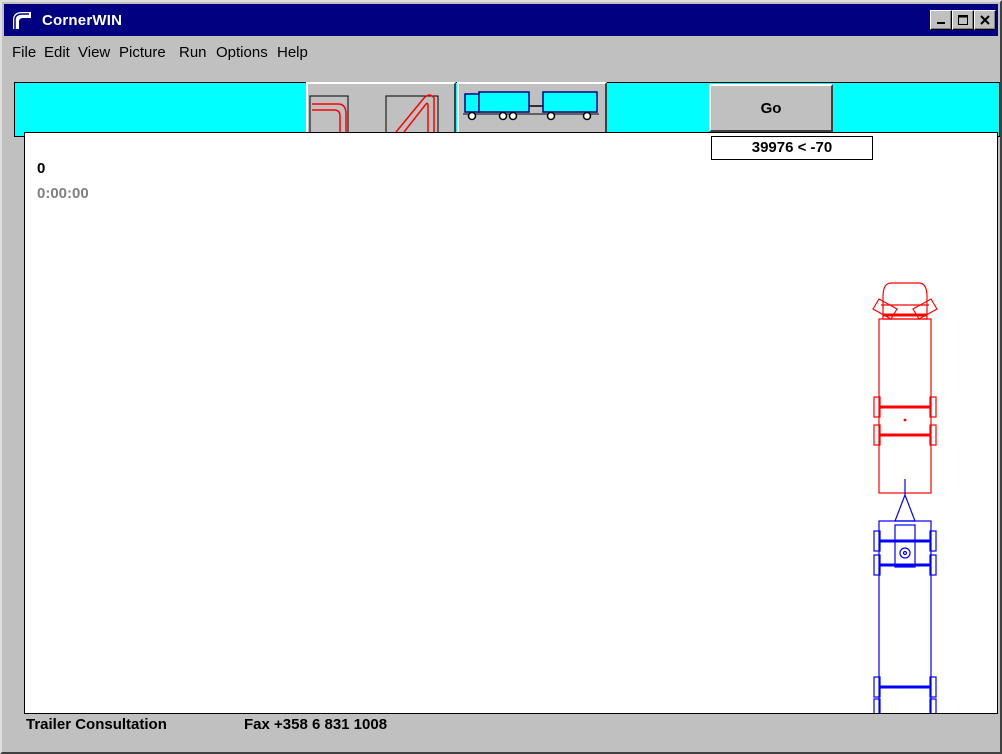 The width and height of the screenshot is (1002, 754). What do you see at coordinates (242, 52) in the screenshot?
I see `menu-options: Options` at bounding box center [242, 52].